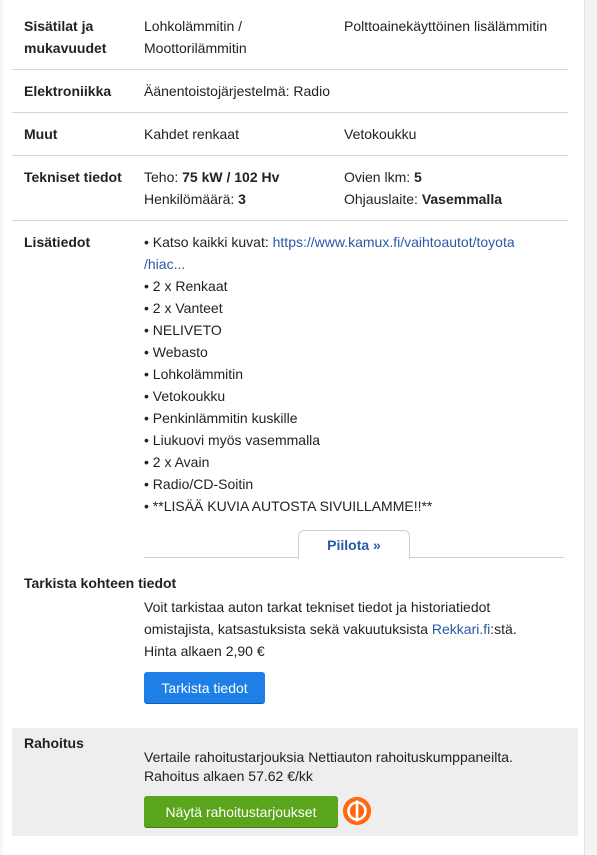  What do you see at coordinates (161, 177) in the screenshot?
I see `power-label: Teho:` at bounding box center [161, 177].